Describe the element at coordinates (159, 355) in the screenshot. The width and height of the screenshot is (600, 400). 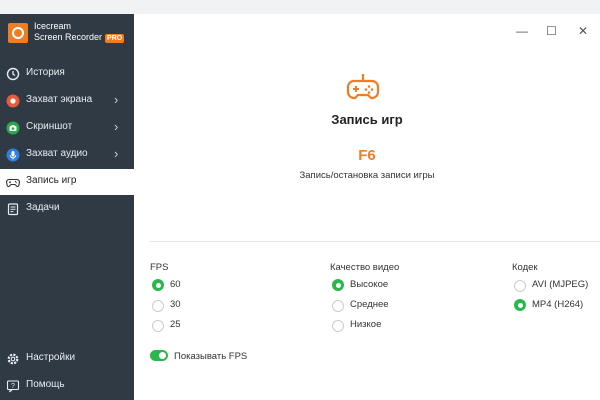
I see `show-fps-toggle` at that location.